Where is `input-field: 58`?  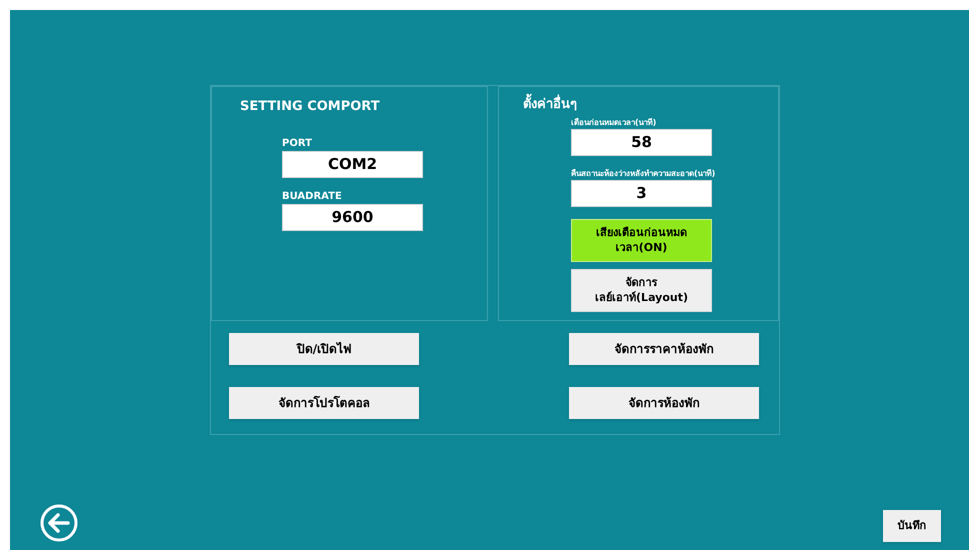
input-field: 58 is located at coordinates (641, 142).